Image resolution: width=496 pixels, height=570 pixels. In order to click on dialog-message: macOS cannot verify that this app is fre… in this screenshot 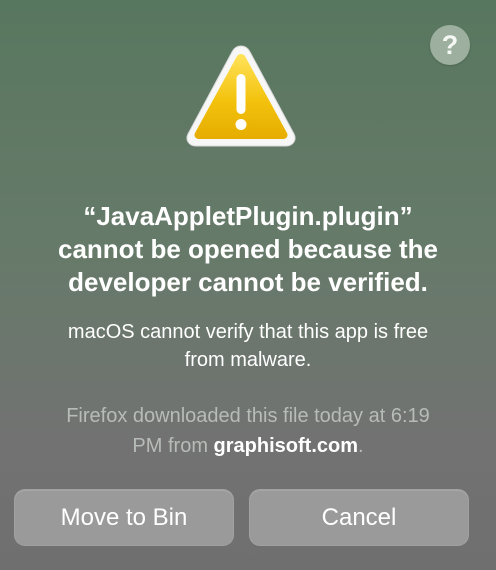, I will do `click(248, 346)`.